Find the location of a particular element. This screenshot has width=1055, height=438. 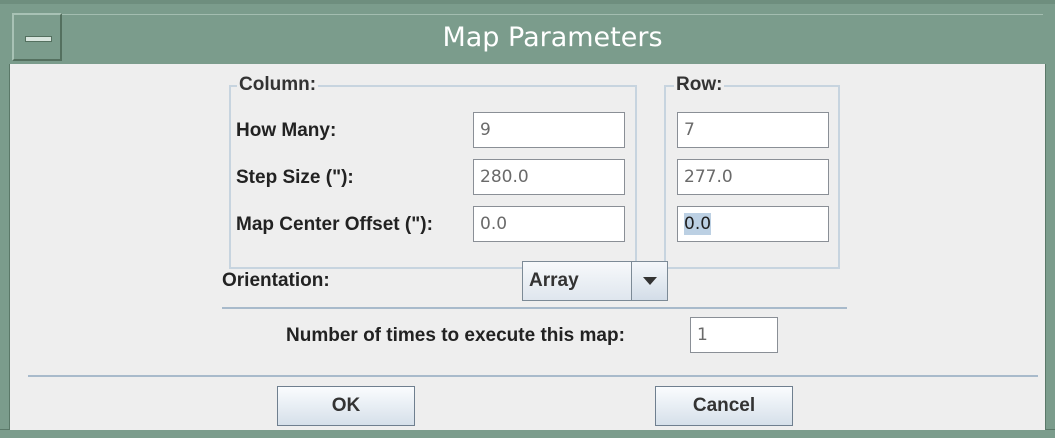

orientation-separator is located at coordinates (534, 308).